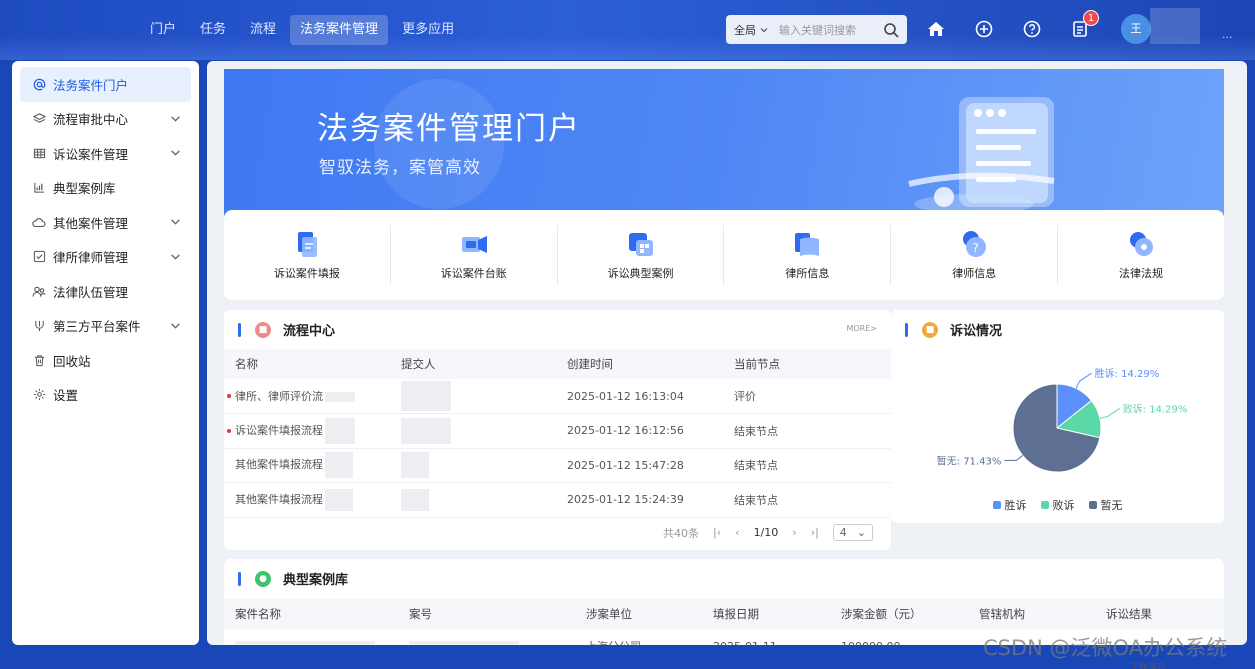 The image size is (1255, 669). Describe the element at coordinates (1063, 505) in the screenshot. I see `legend-label: 败诉` at that location.